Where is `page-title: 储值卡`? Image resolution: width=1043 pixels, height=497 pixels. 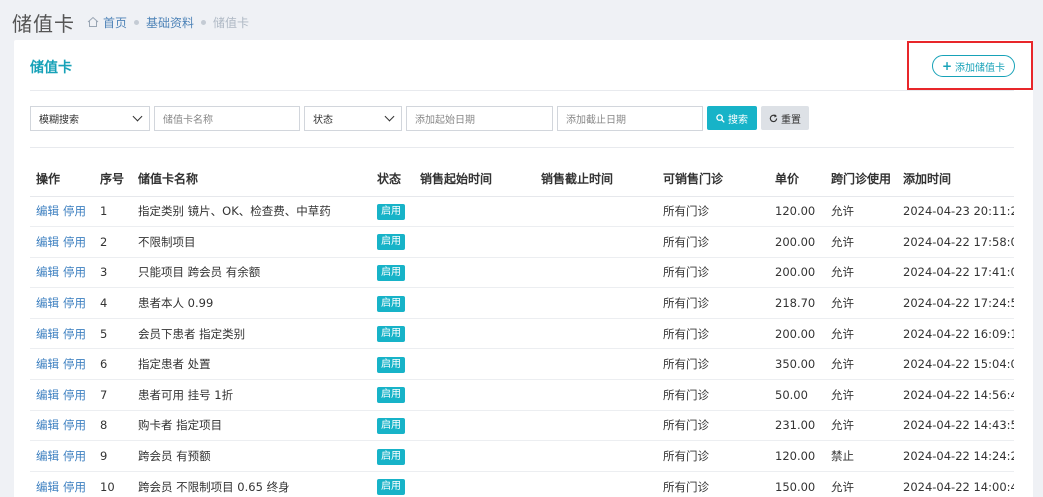 page-title: 储值卡 is located at coordinates (43, 23).